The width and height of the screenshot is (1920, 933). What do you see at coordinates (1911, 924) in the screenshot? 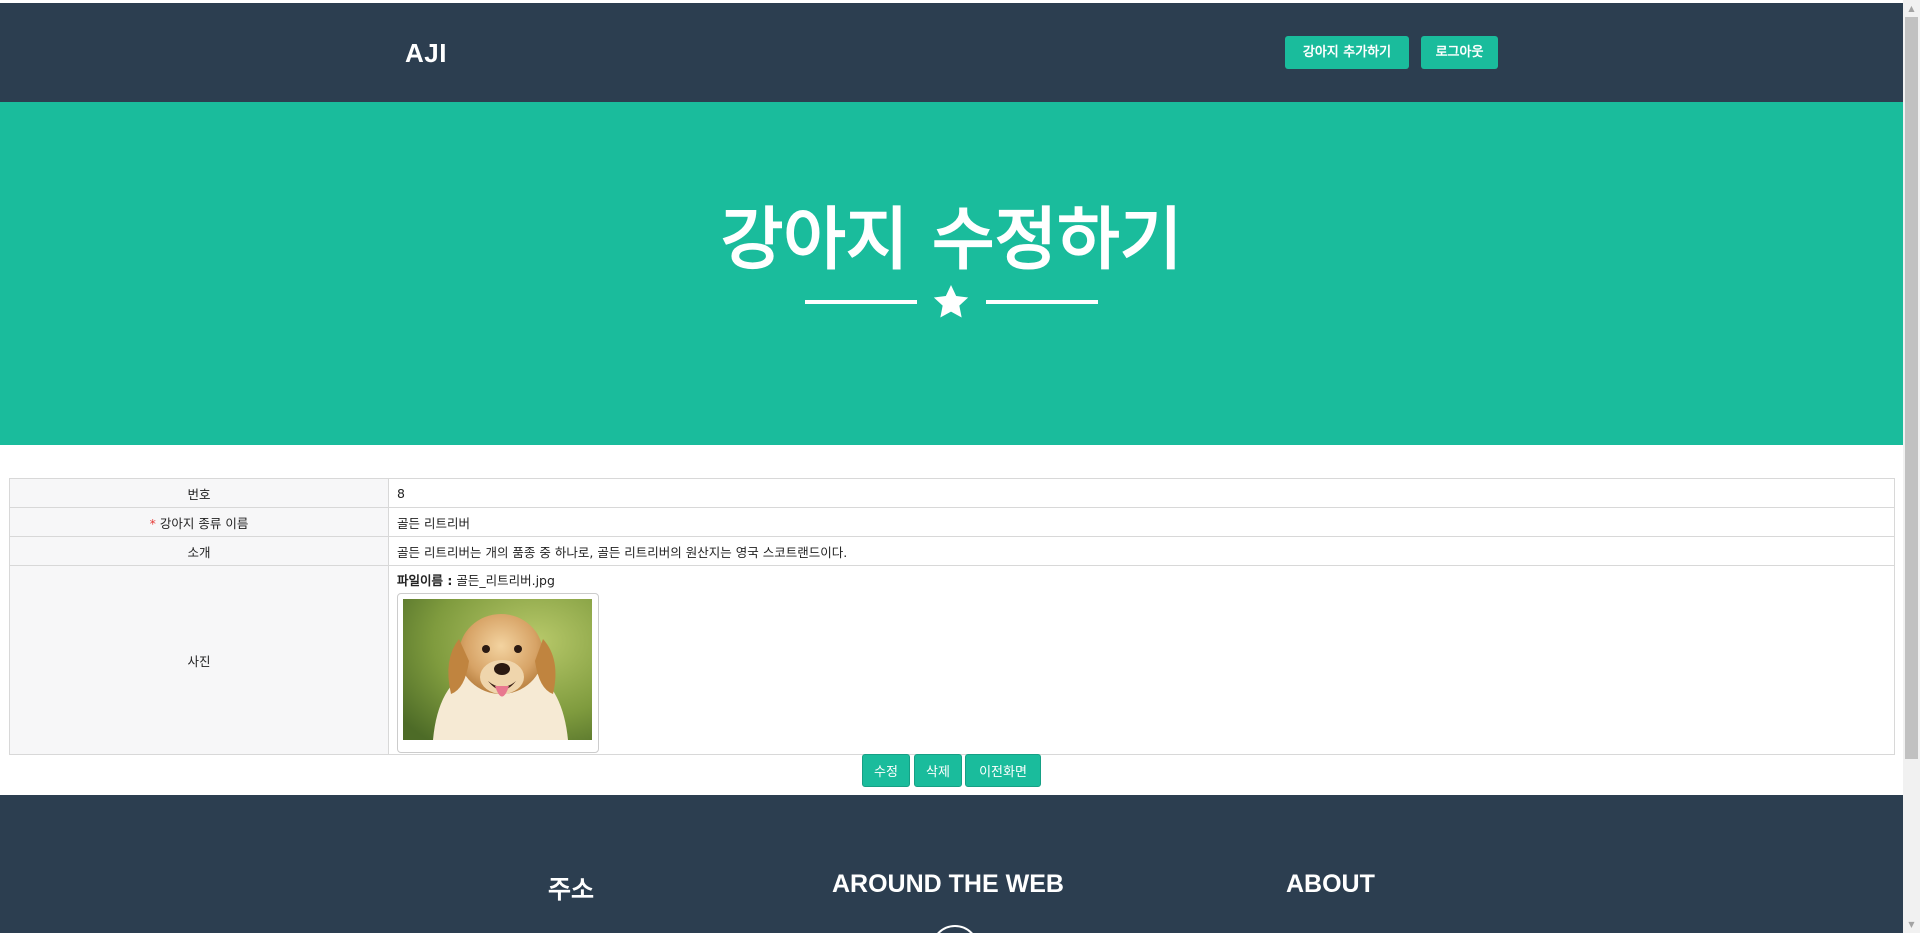
I see `scroll-down-icon: ▼` at bounding box center [1911, 924].